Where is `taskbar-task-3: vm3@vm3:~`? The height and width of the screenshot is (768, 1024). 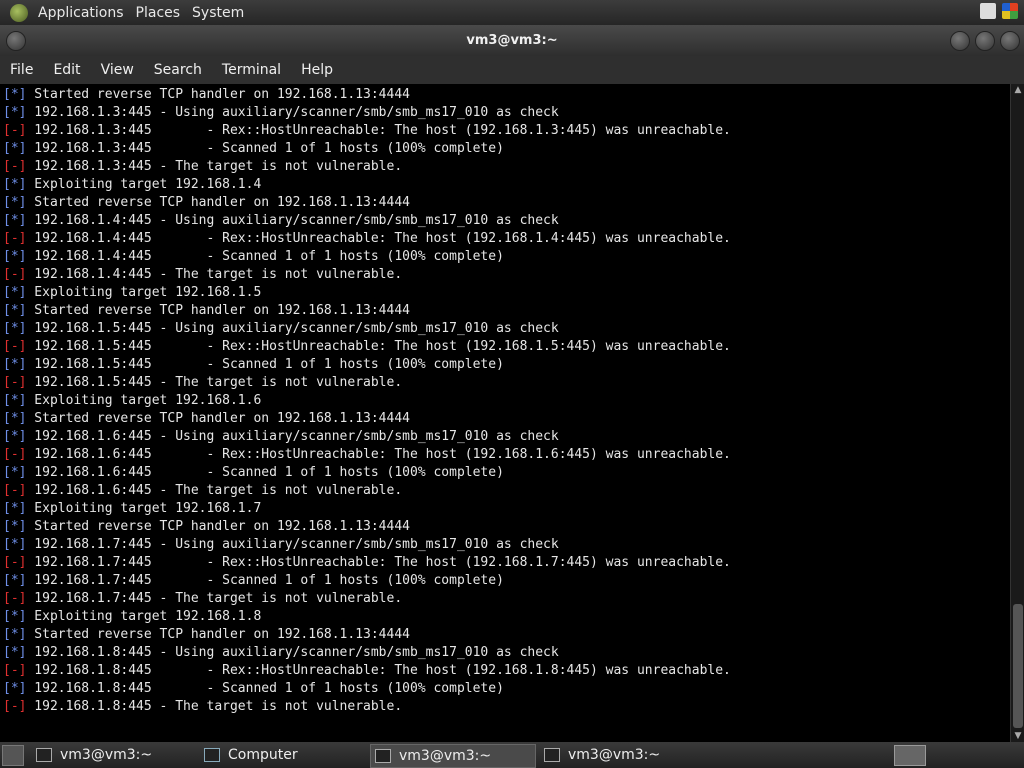
taskbar-task-3: vm3@vm3:~ is located at coordinates (622, 755).